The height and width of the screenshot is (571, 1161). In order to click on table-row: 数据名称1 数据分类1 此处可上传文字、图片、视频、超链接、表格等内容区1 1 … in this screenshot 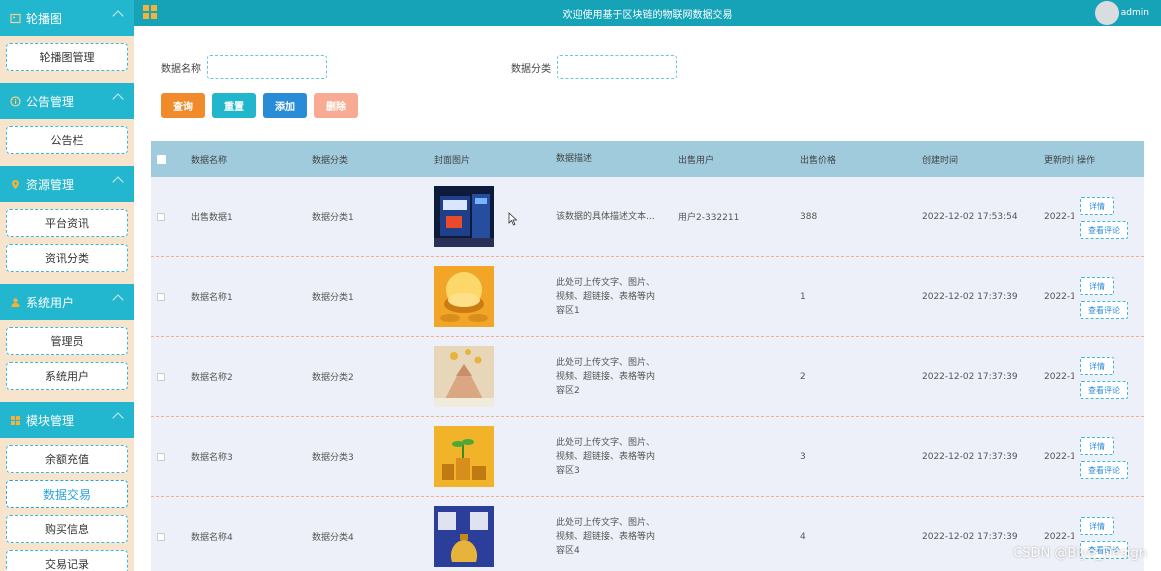, I will do `click(647, 297)`.